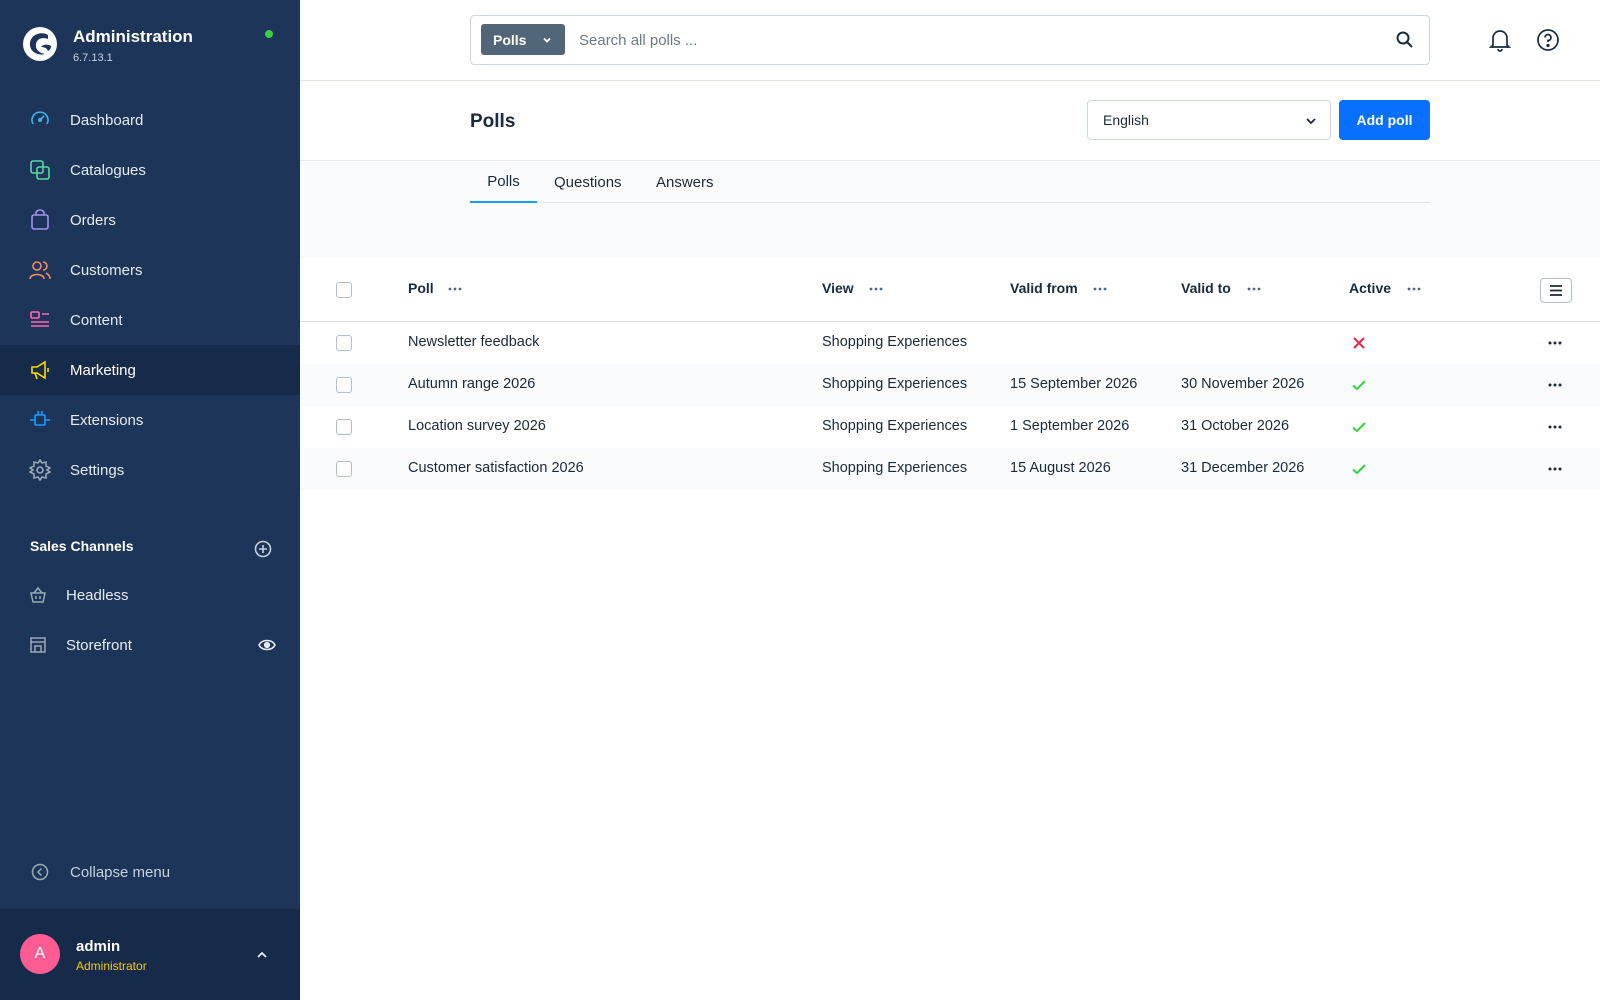  I want to click on tabs: Polls Questions Answers, so click(950, 182).